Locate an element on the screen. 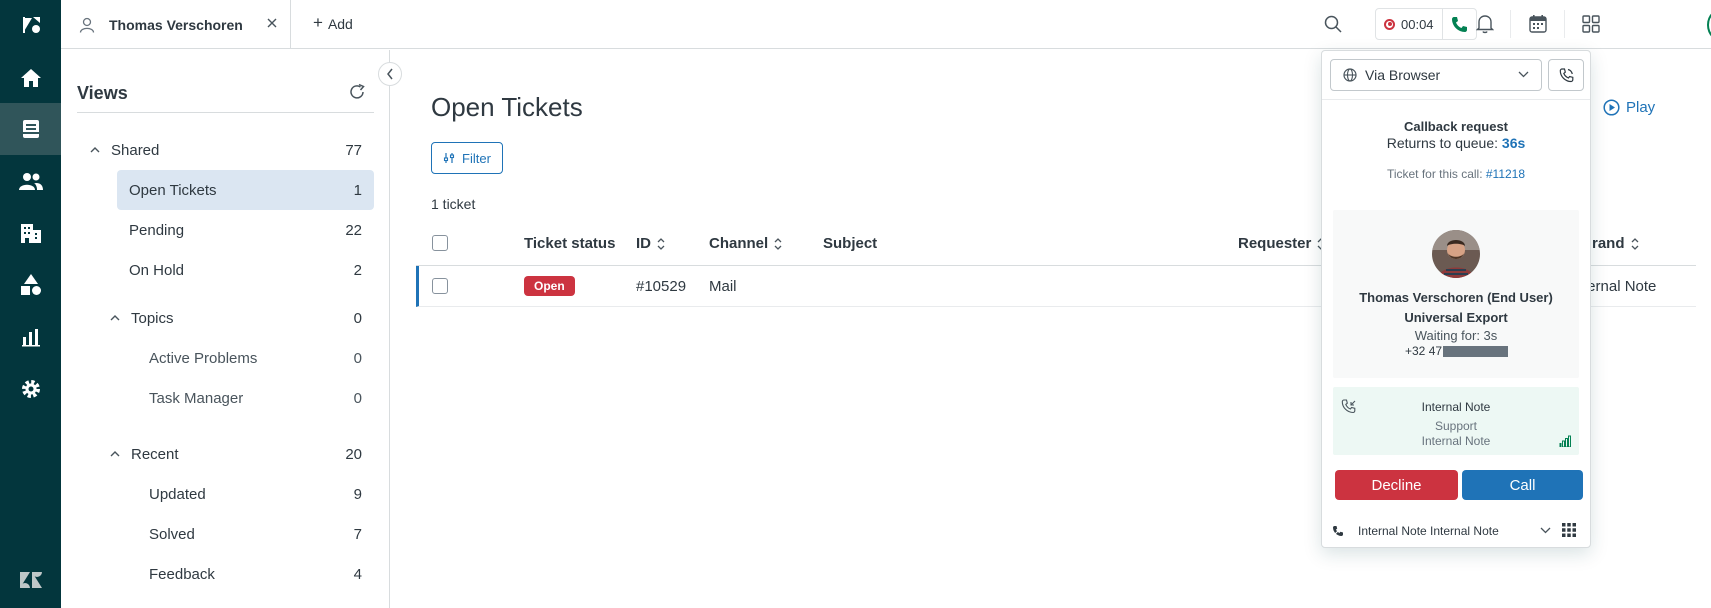  view-item-count: 2 is located at coordinates (357, 270).